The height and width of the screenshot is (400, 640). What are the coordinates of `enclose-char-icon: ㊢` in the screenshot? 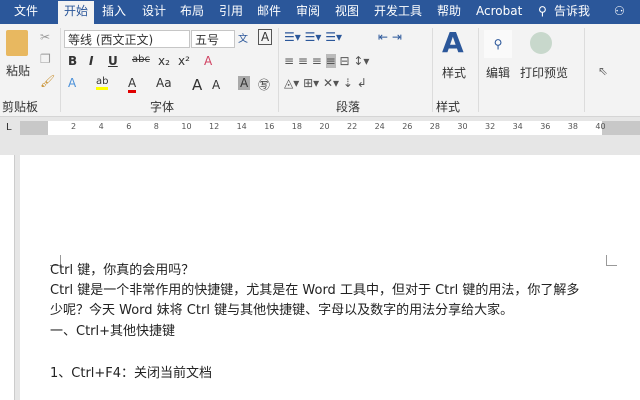 It's located at (264, 84).